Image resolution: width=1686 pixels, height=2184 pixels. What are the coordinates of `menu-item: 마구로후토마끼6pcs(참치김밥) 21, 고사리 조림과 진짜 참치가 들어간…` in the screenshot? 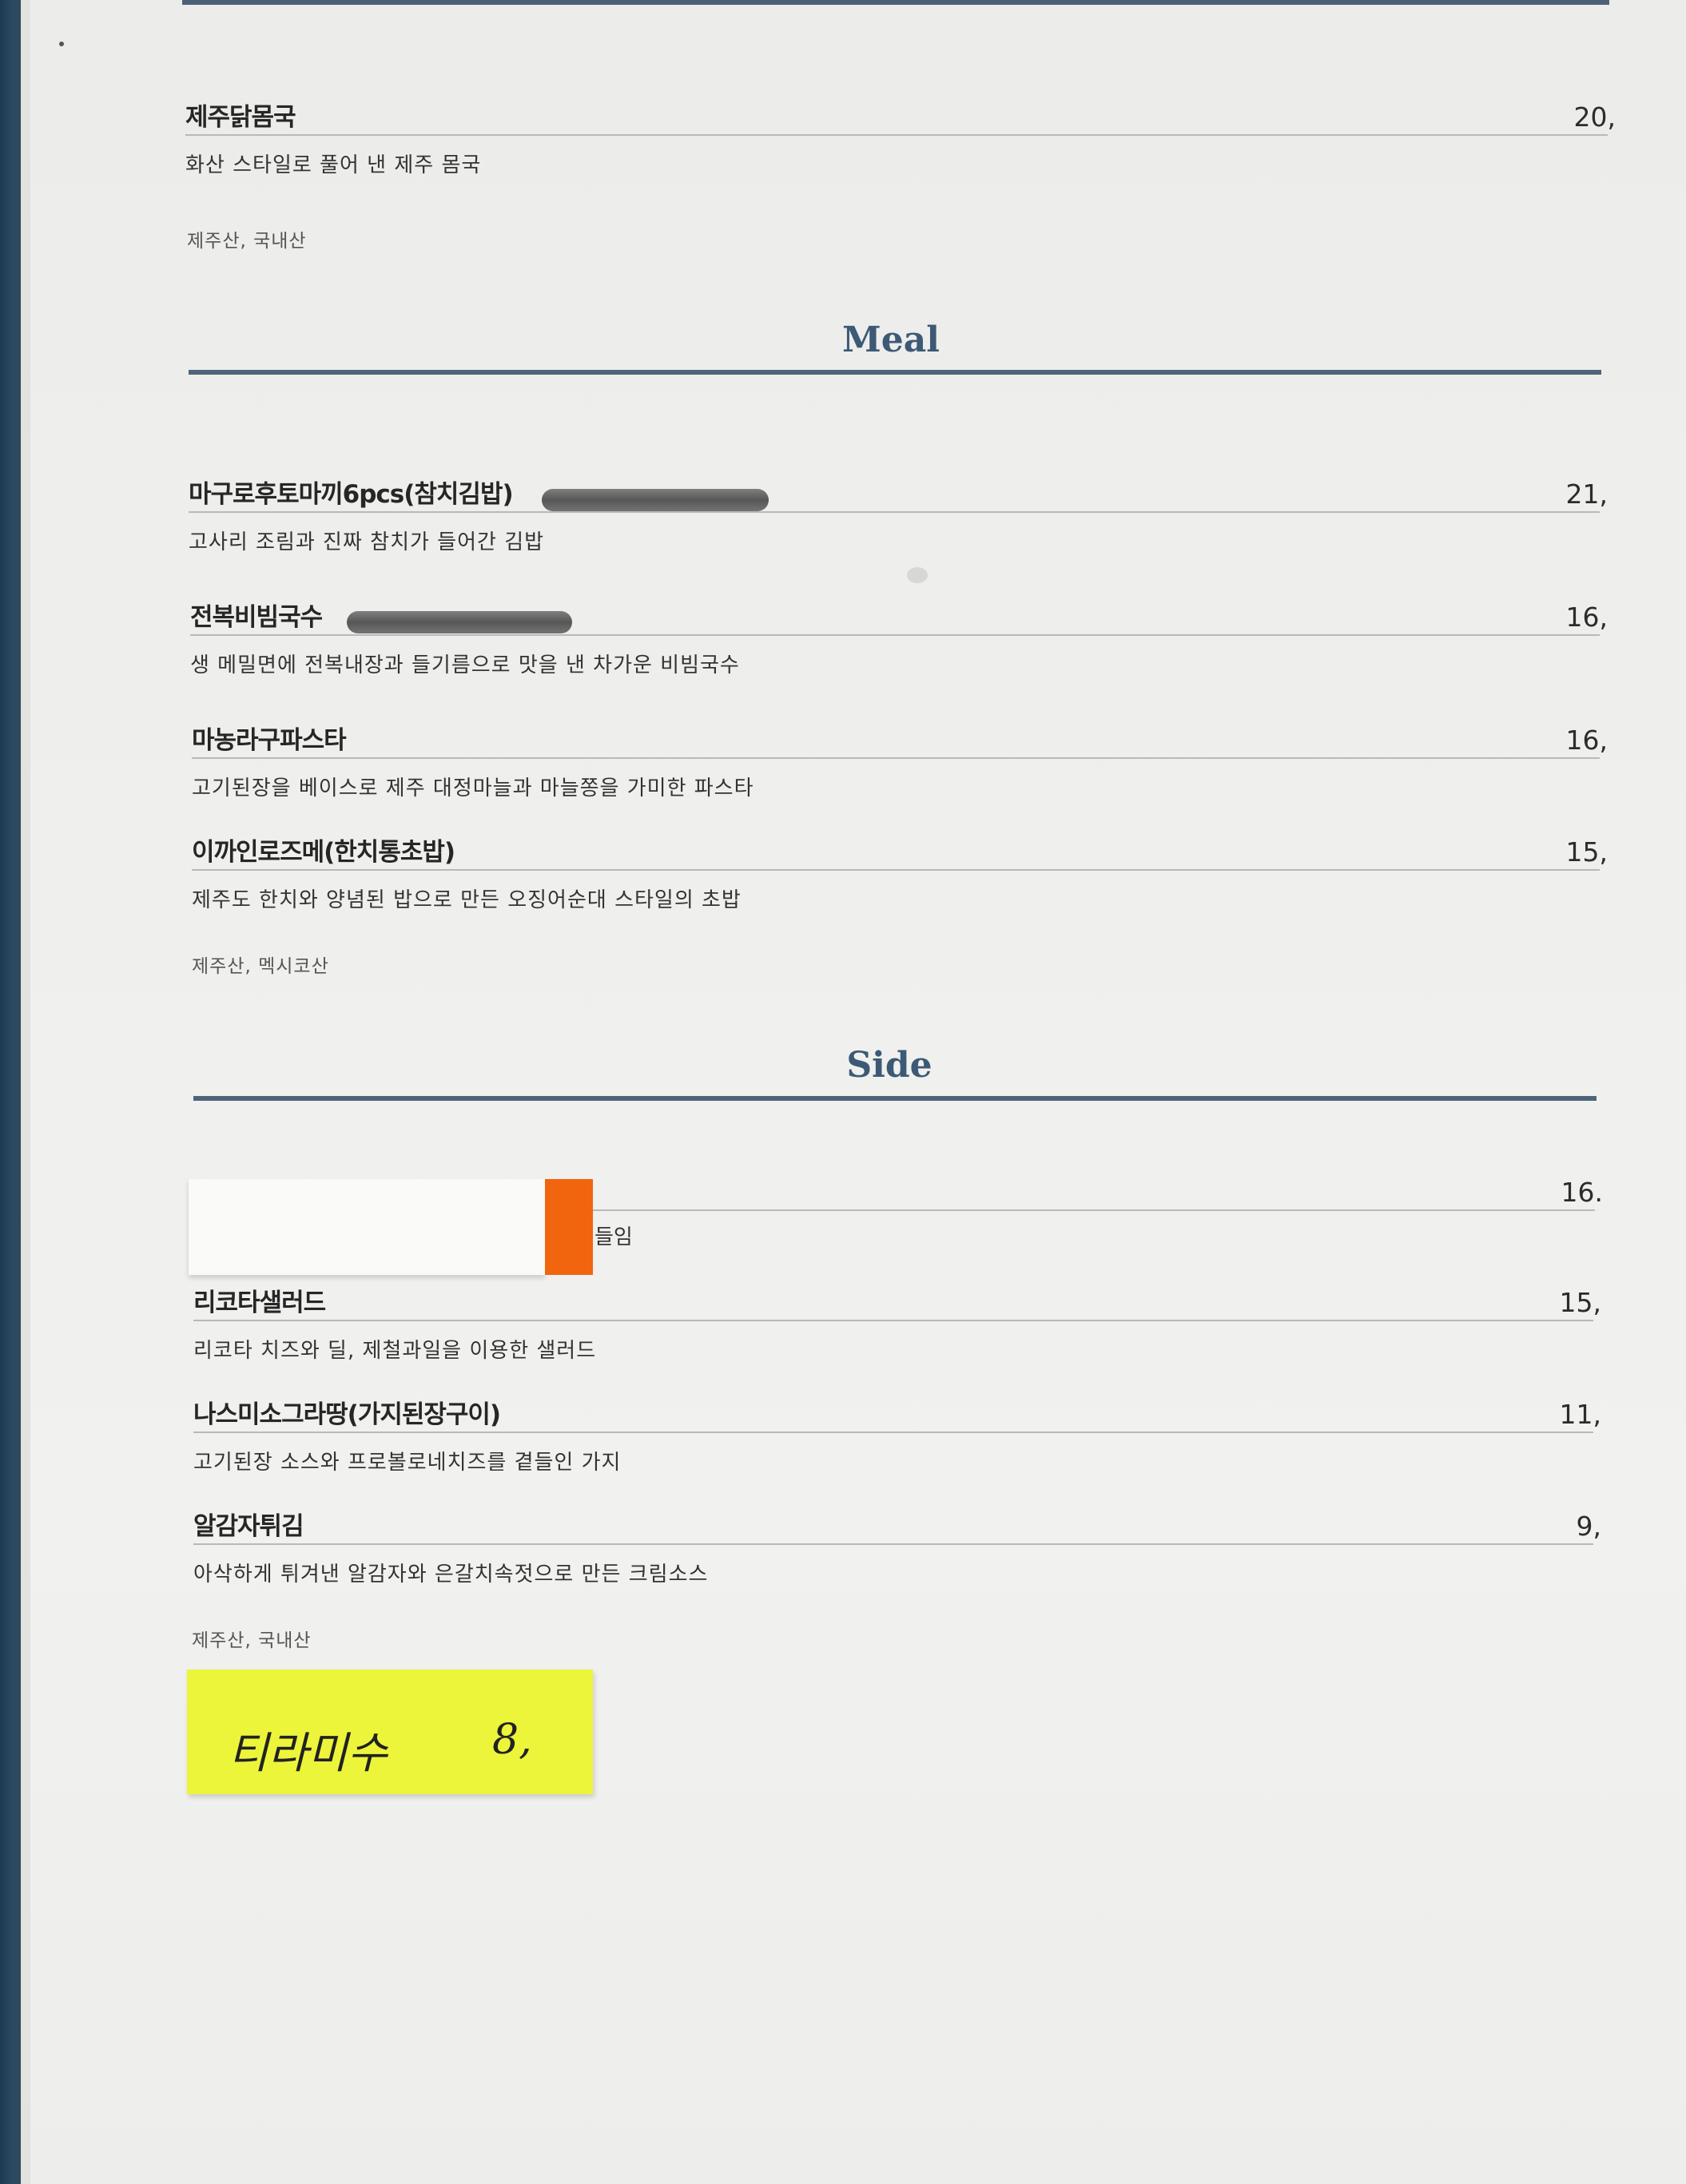 It's located at (899, 516).